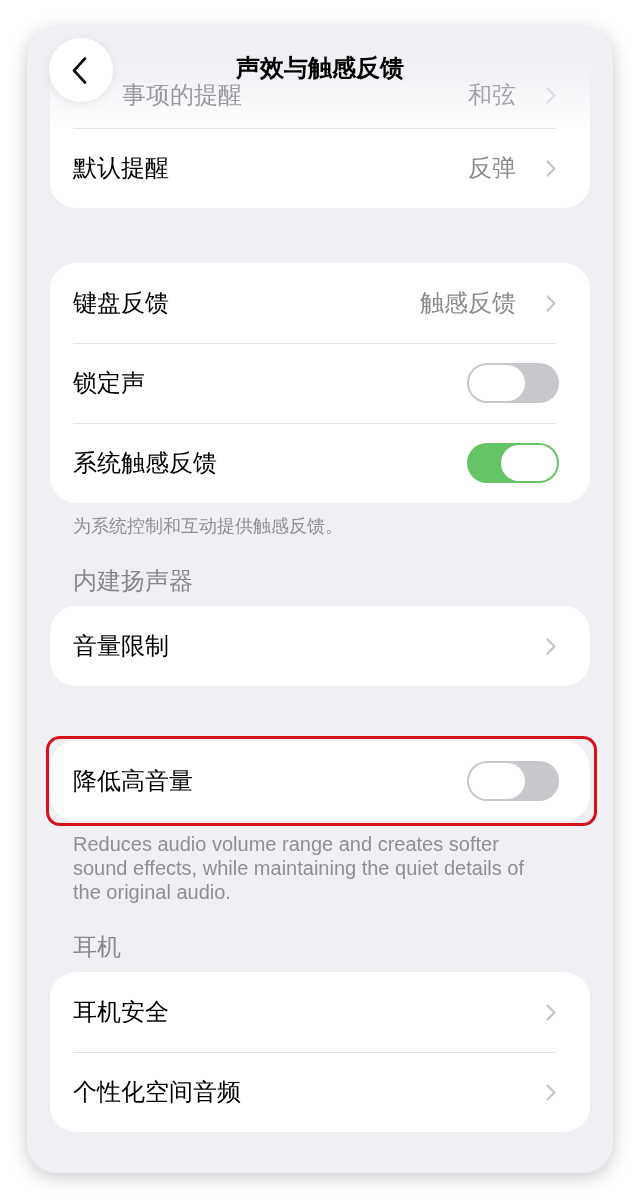 This screenshot has height=1201, width=640. I want to click on settings-list-item: 默认提醒 反弹, so click(320, 168).